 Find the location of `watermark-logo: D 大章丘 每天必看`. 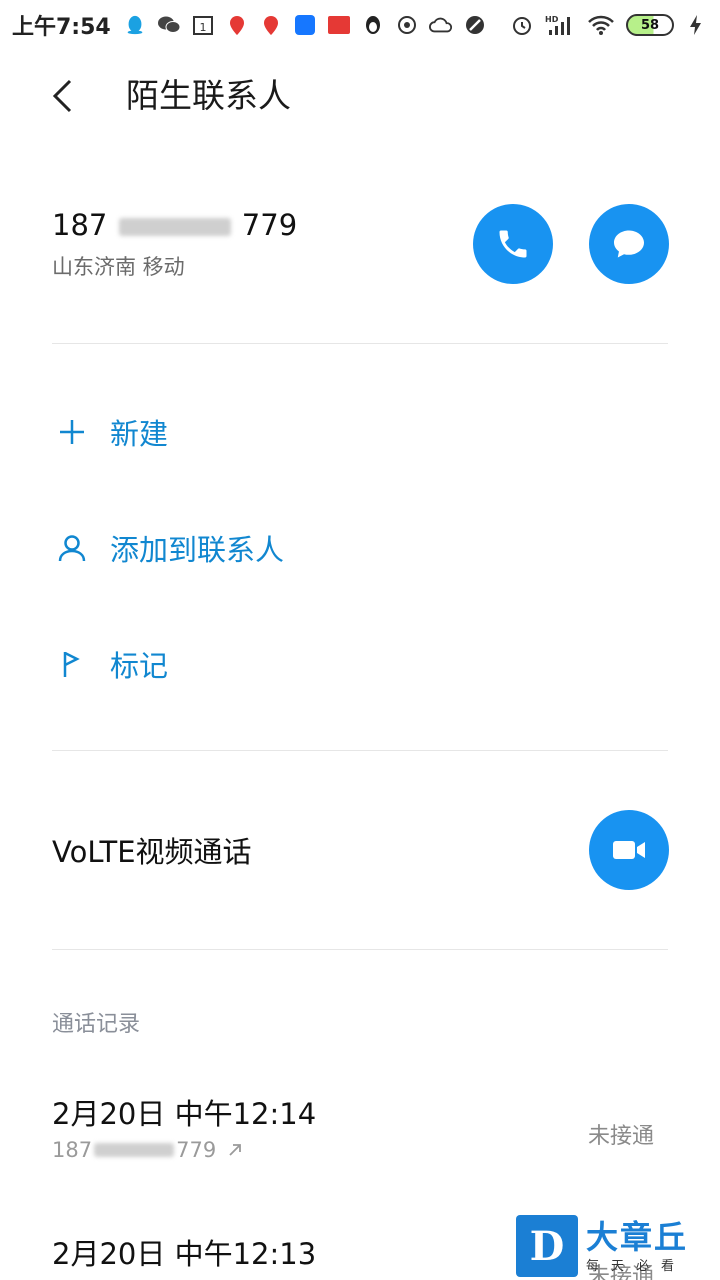

watermark-logo: D 大章丘 每天必看 is located at coordinates (618, 1246).